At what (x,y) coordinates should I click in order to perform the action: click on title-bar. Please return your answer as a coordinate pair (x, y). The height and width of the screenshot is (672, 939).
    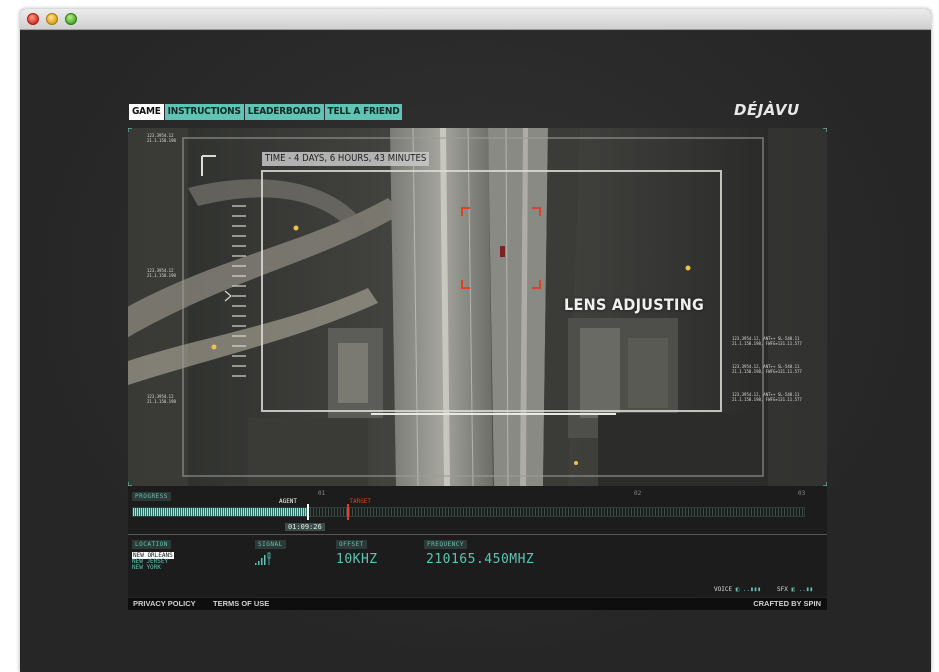
    Looking at the image, I should click on (475, 19).